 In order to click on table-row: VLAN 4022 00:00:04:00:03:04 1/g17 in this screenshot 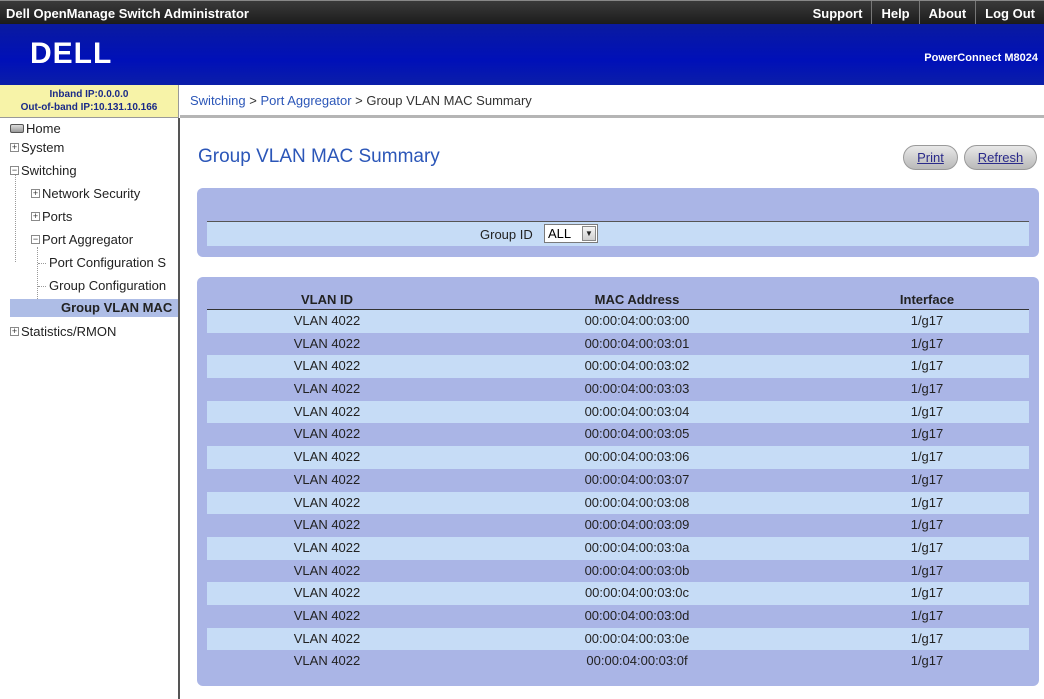, I will do `click(618, 412)`.